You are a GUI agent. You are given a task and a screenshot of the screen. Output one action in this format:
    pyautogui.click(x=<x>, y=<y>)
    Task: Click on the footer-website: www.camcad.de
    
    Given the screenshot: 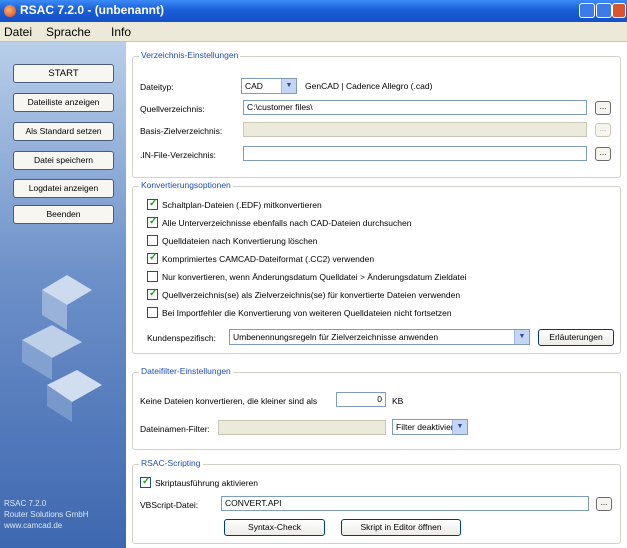 What is the action you would take?
    pyautogui.click(x=33, y=525)
    